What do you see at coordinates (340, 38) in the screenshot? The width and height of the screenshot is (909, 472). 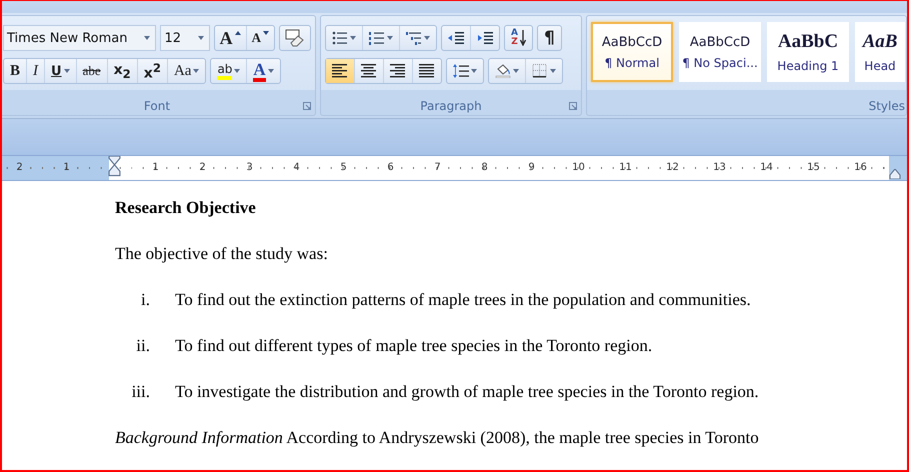 I see `bullets-icon` at bounding box center [340, 38].